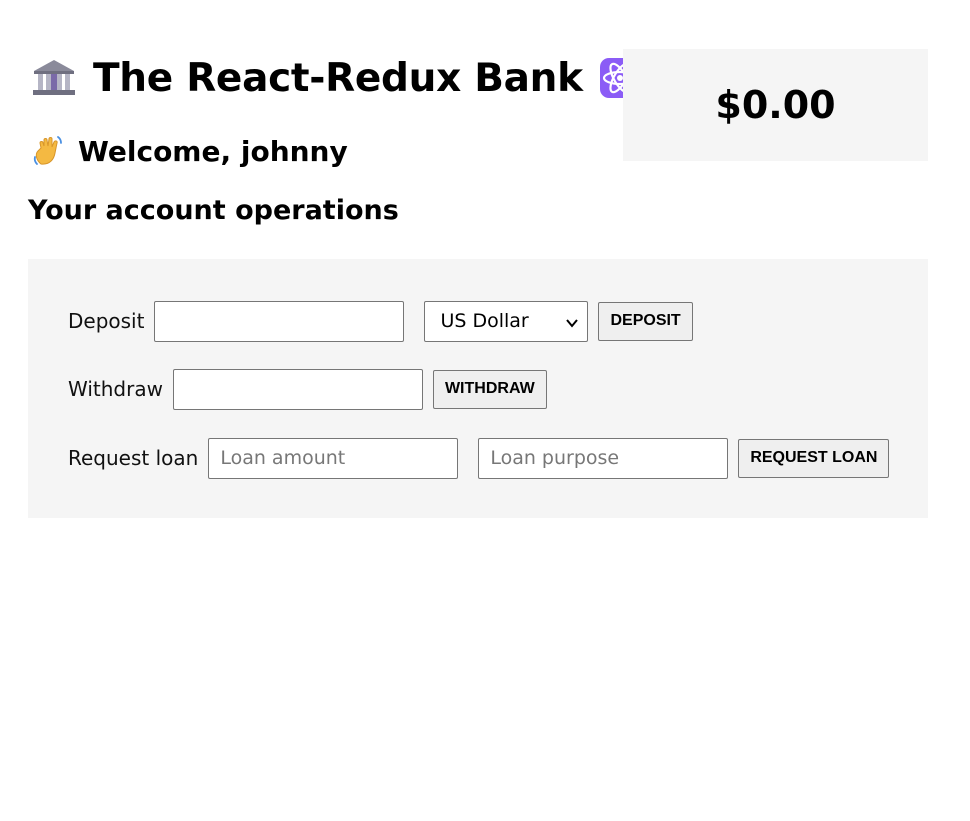 This screenshot has width=970, height=821. I want to click on deposit-amount-input, so click(279, 321).